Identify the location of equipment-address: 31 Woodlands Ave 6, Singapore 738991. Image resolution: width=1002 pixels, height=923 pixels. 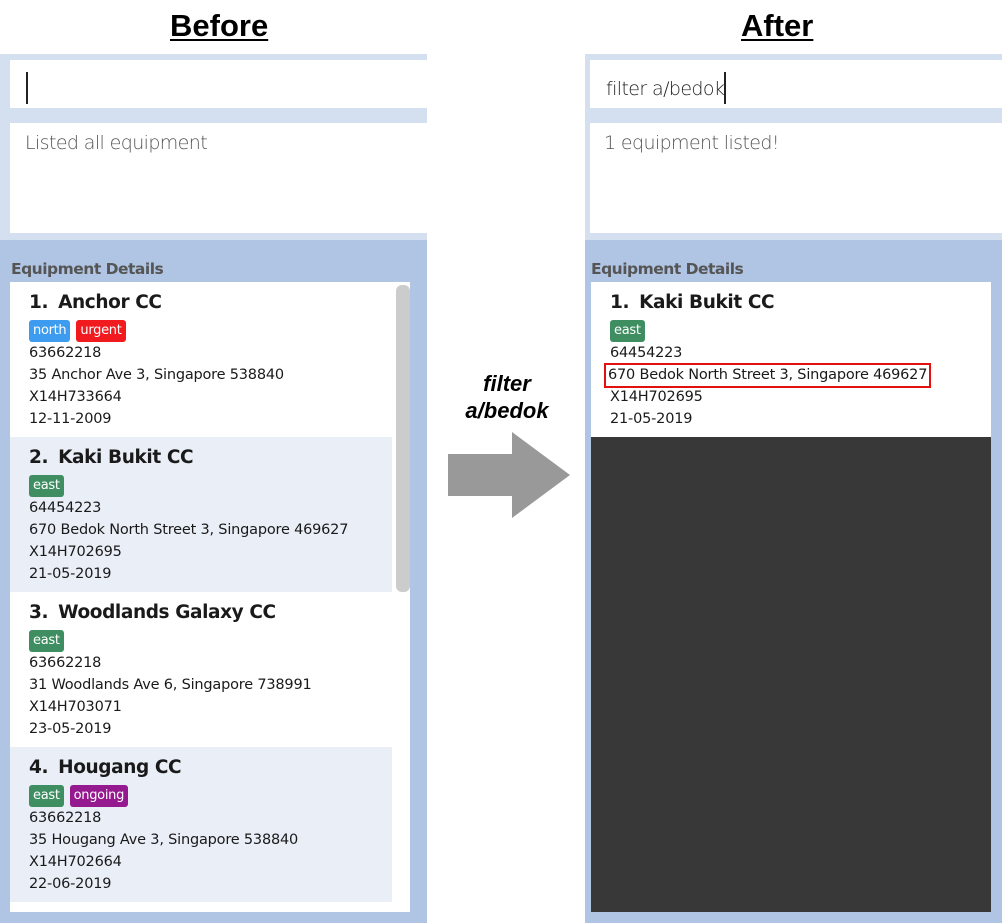
(170, 685).